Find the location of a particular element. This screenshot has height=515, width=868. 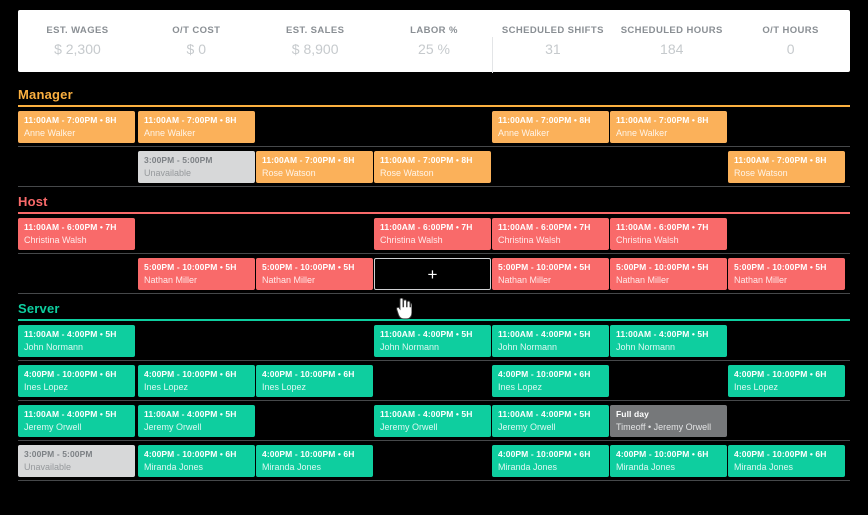

stat-est-sales: EST. SALES $ 8,900 is located at coordinates (315, 41).